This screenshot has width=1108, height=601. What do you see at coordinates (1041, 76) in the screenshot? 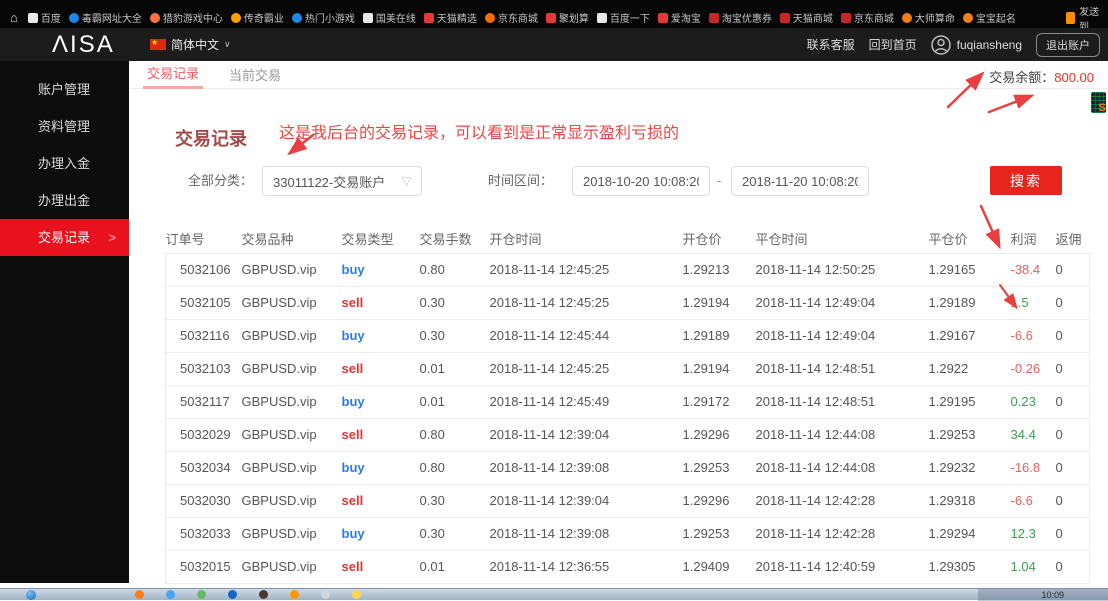
I see `balance-display: 交易余额：800.00` at bounding box center [1041, 76].